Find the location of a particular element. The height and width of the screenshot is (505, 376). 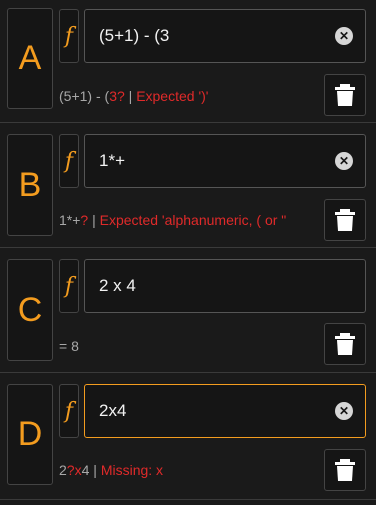

expression-text: 2x4 is located at coordinates (113, 410).